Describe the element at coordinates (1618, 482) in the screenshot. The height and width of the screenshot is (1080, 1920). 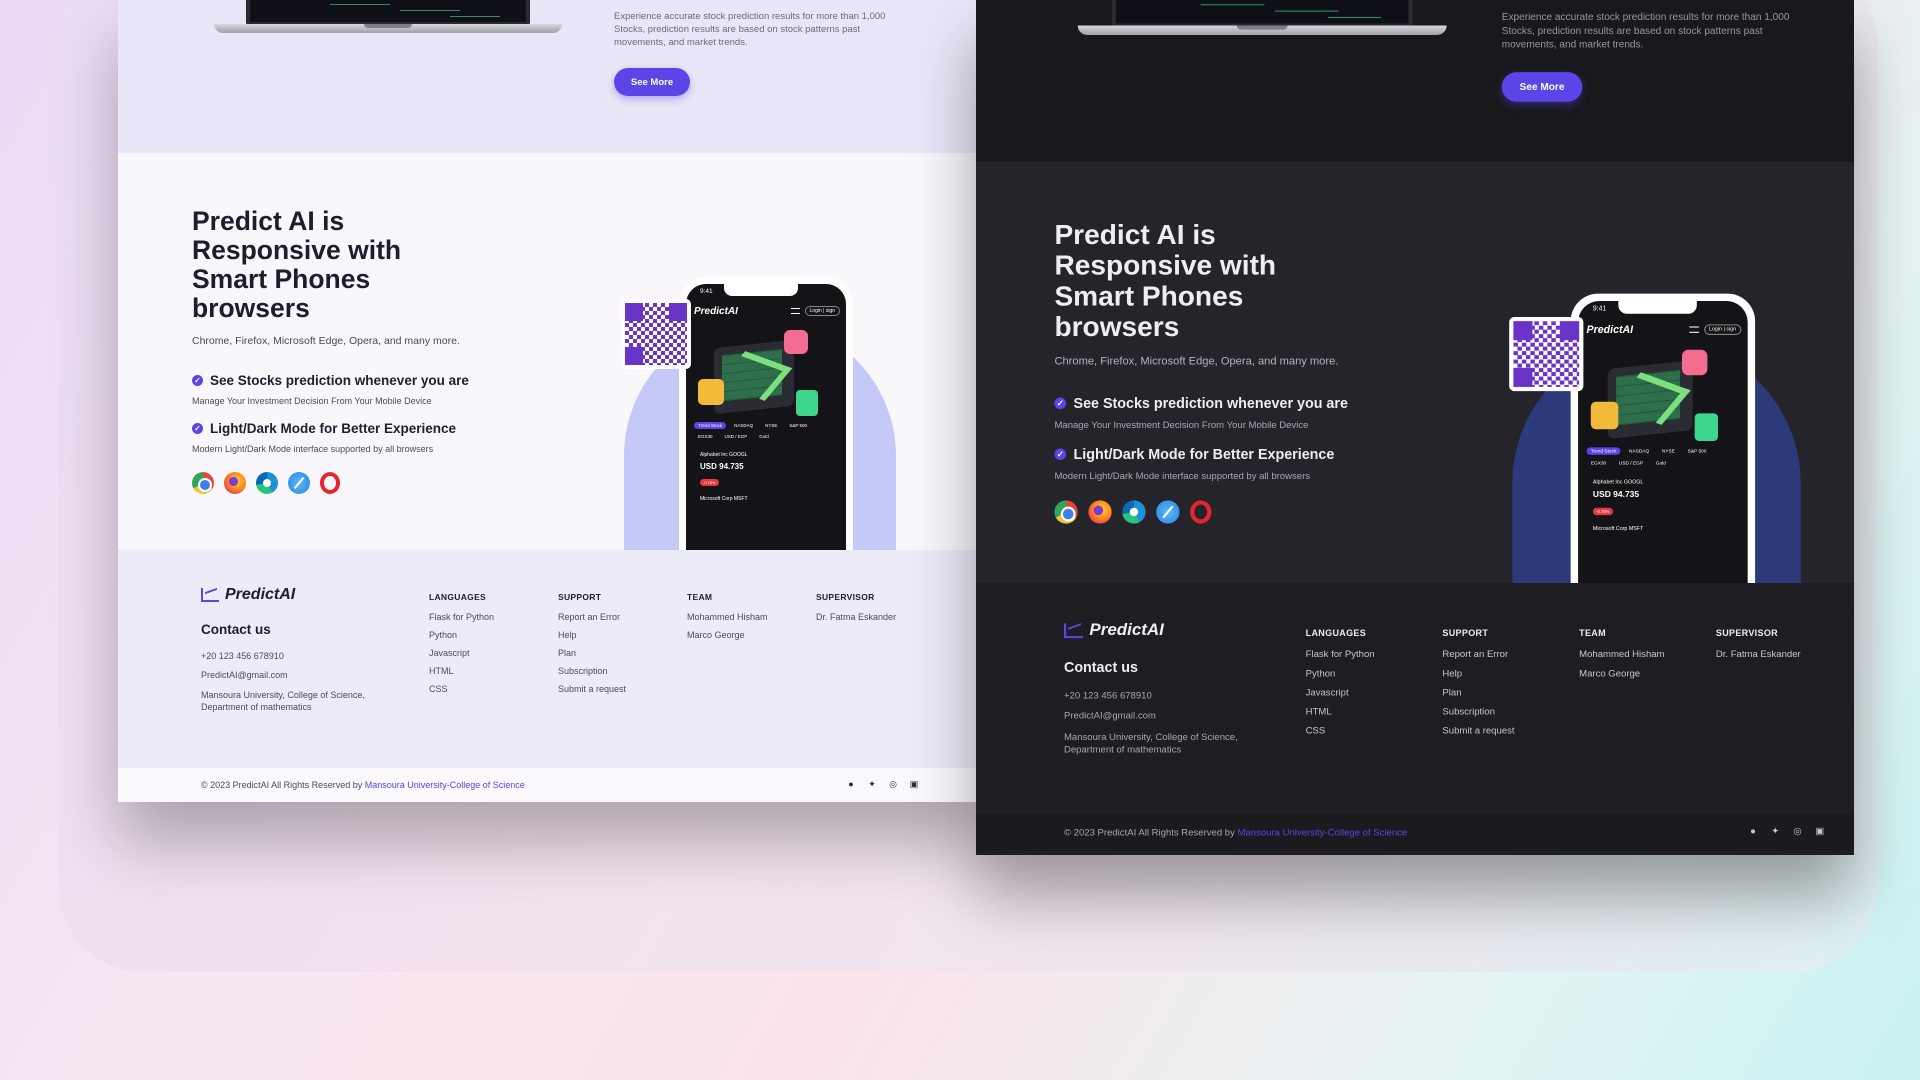
I see `stock-name: Alphabet Inc GOOGL` at that location.